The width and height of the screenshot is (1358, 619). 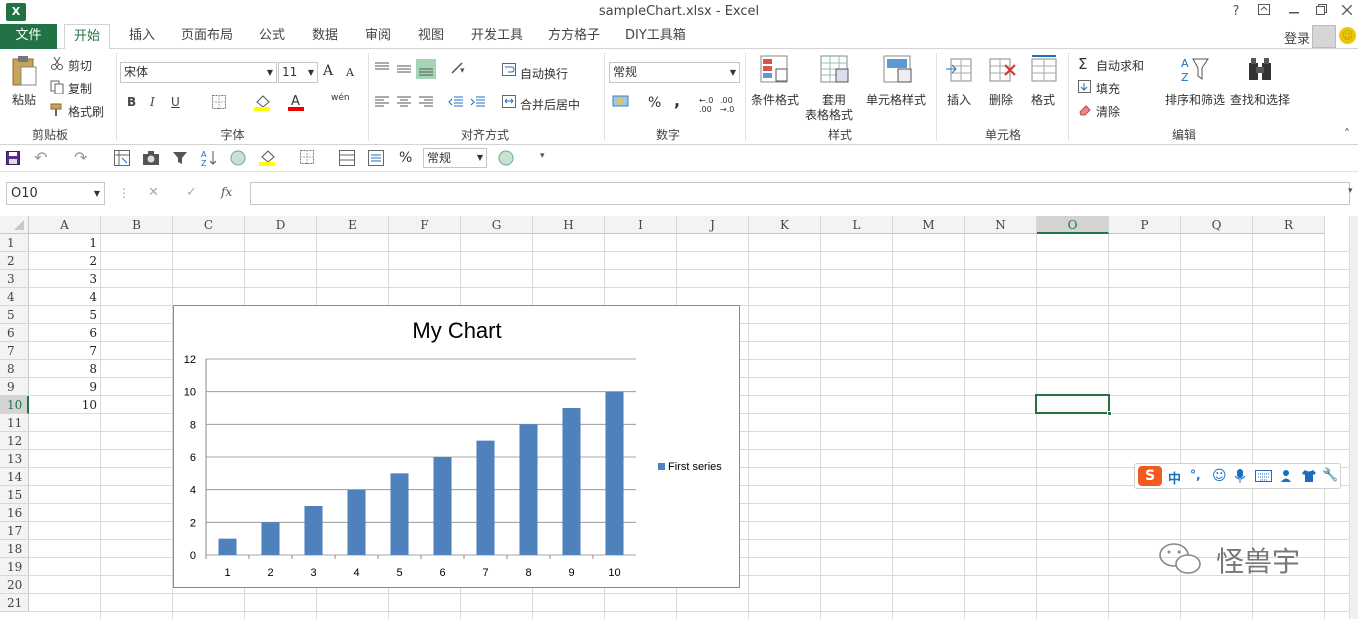 I want to click on conditional-formatting-button: 条件格式, so click(x=775, y=99).